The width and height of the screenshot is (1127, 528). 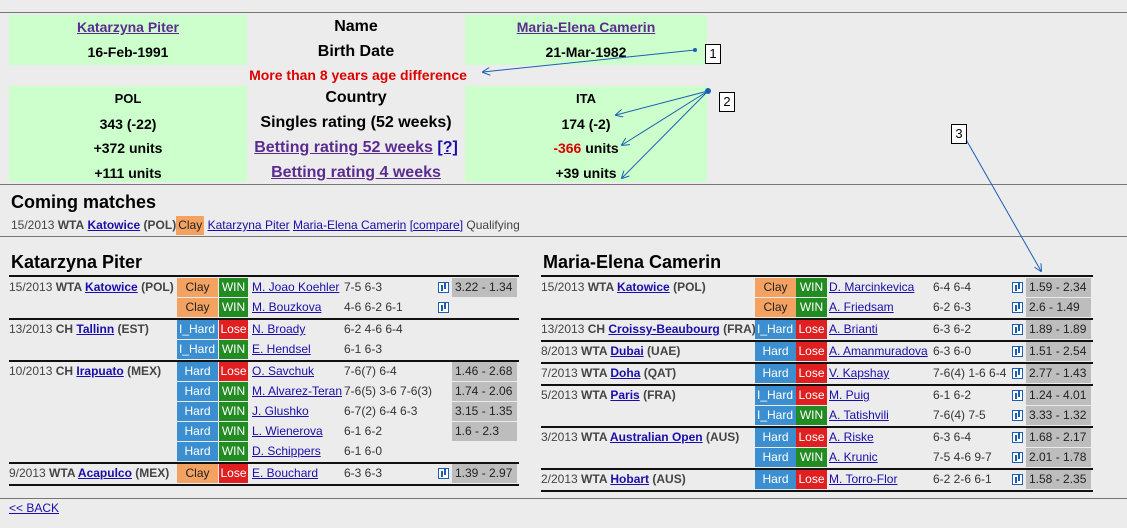 What do you see at coordinates (484, 287) in the screenshot?
I see `left-odds: 3.22 - 1.34` at bounding box center [484, 287].